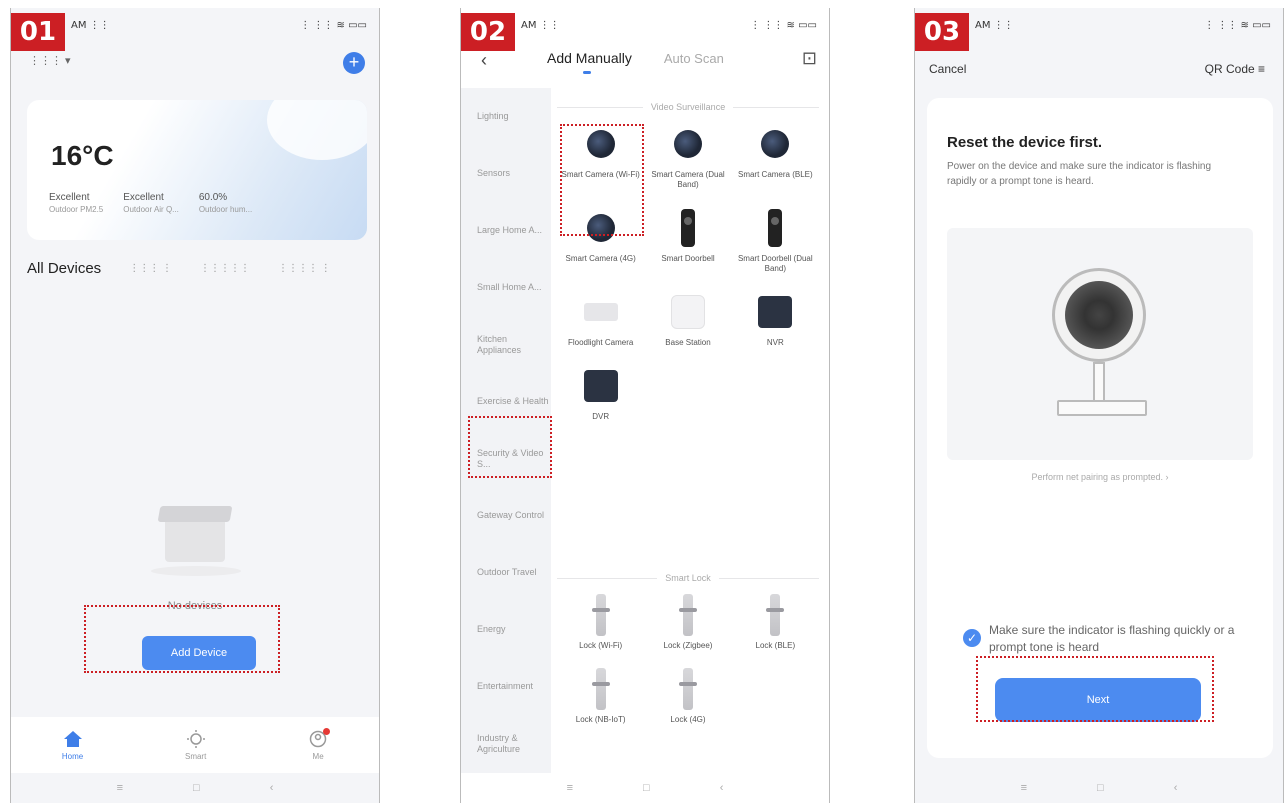 Image resolution: width=1286 pixels, height=805 pixels. What do you see at coordinates (150, 268) in the screenshot?
I see `room-tab: ⋮⋮⋮ ⋮` at bounding box center [150, 268].